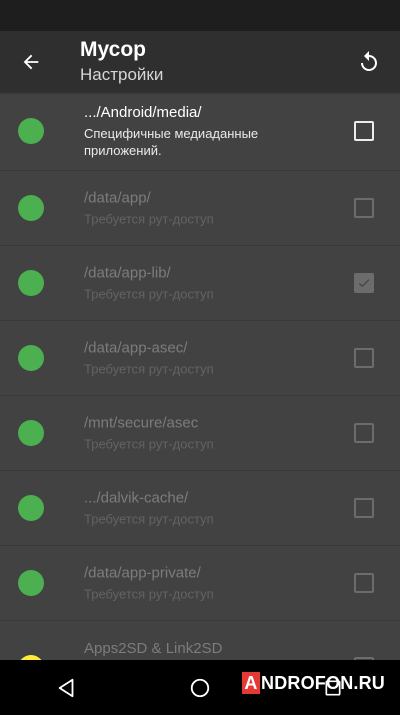 The height and width of the screenshot is (715, 400). What do you see at coordinates (200, 15) in the screenshot?
I see `status-bar` at bounding box center [200, 15].